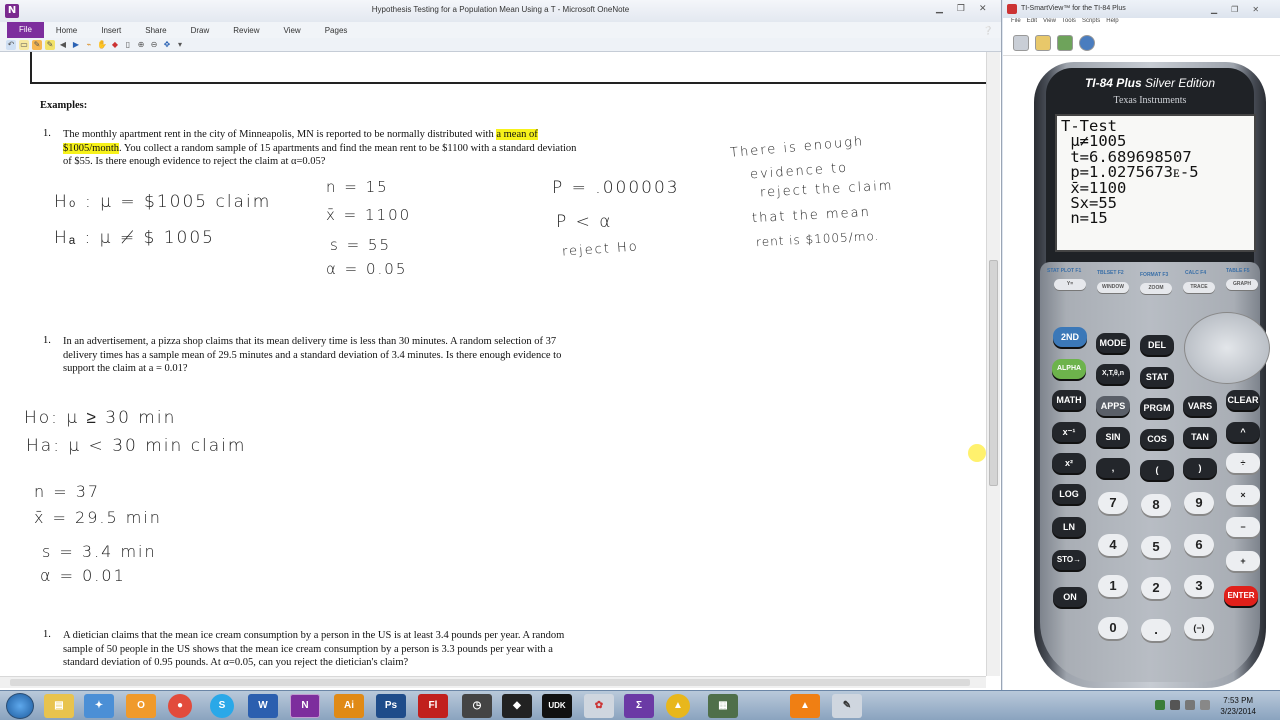 The height and width of the screenshot is (720, 1280). I want to click on key-divide: ÷, so click(1243, 463).